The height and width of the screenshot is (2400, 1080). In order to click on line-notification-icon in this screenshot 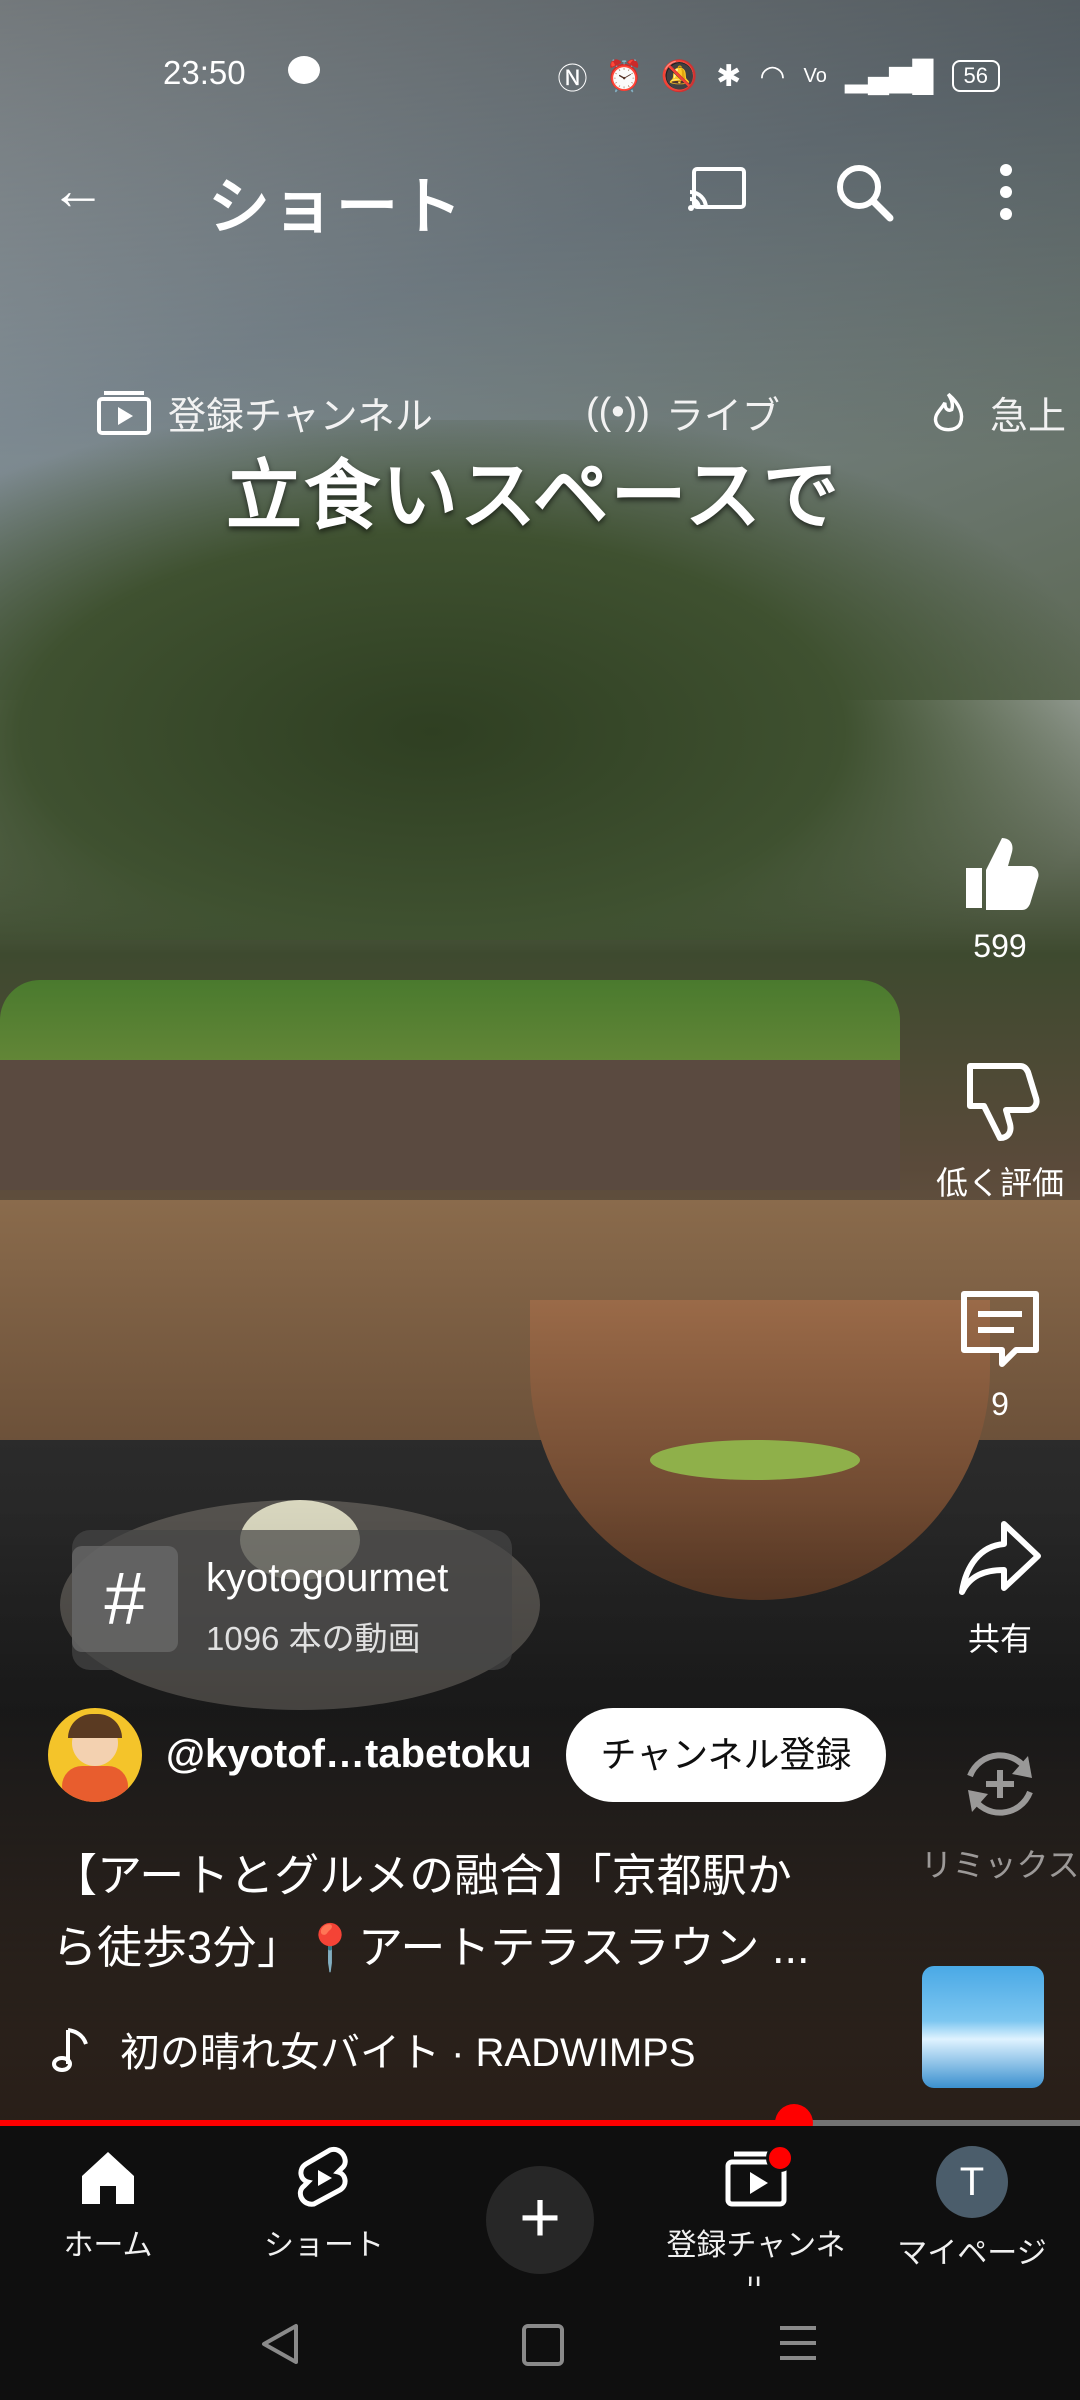, I will do `click(304, 70)`.